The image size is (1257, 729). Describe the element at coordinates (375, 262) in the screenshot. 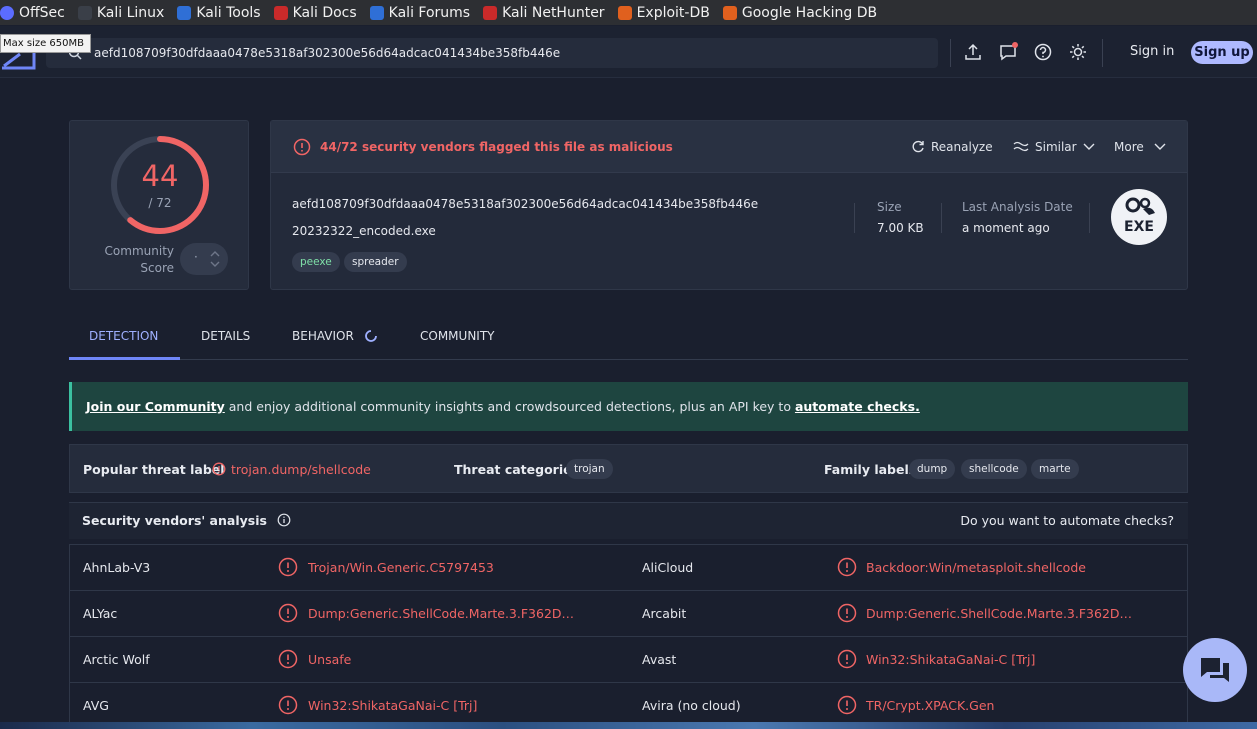

I see `file-tag-spreader: spreader` at that location.